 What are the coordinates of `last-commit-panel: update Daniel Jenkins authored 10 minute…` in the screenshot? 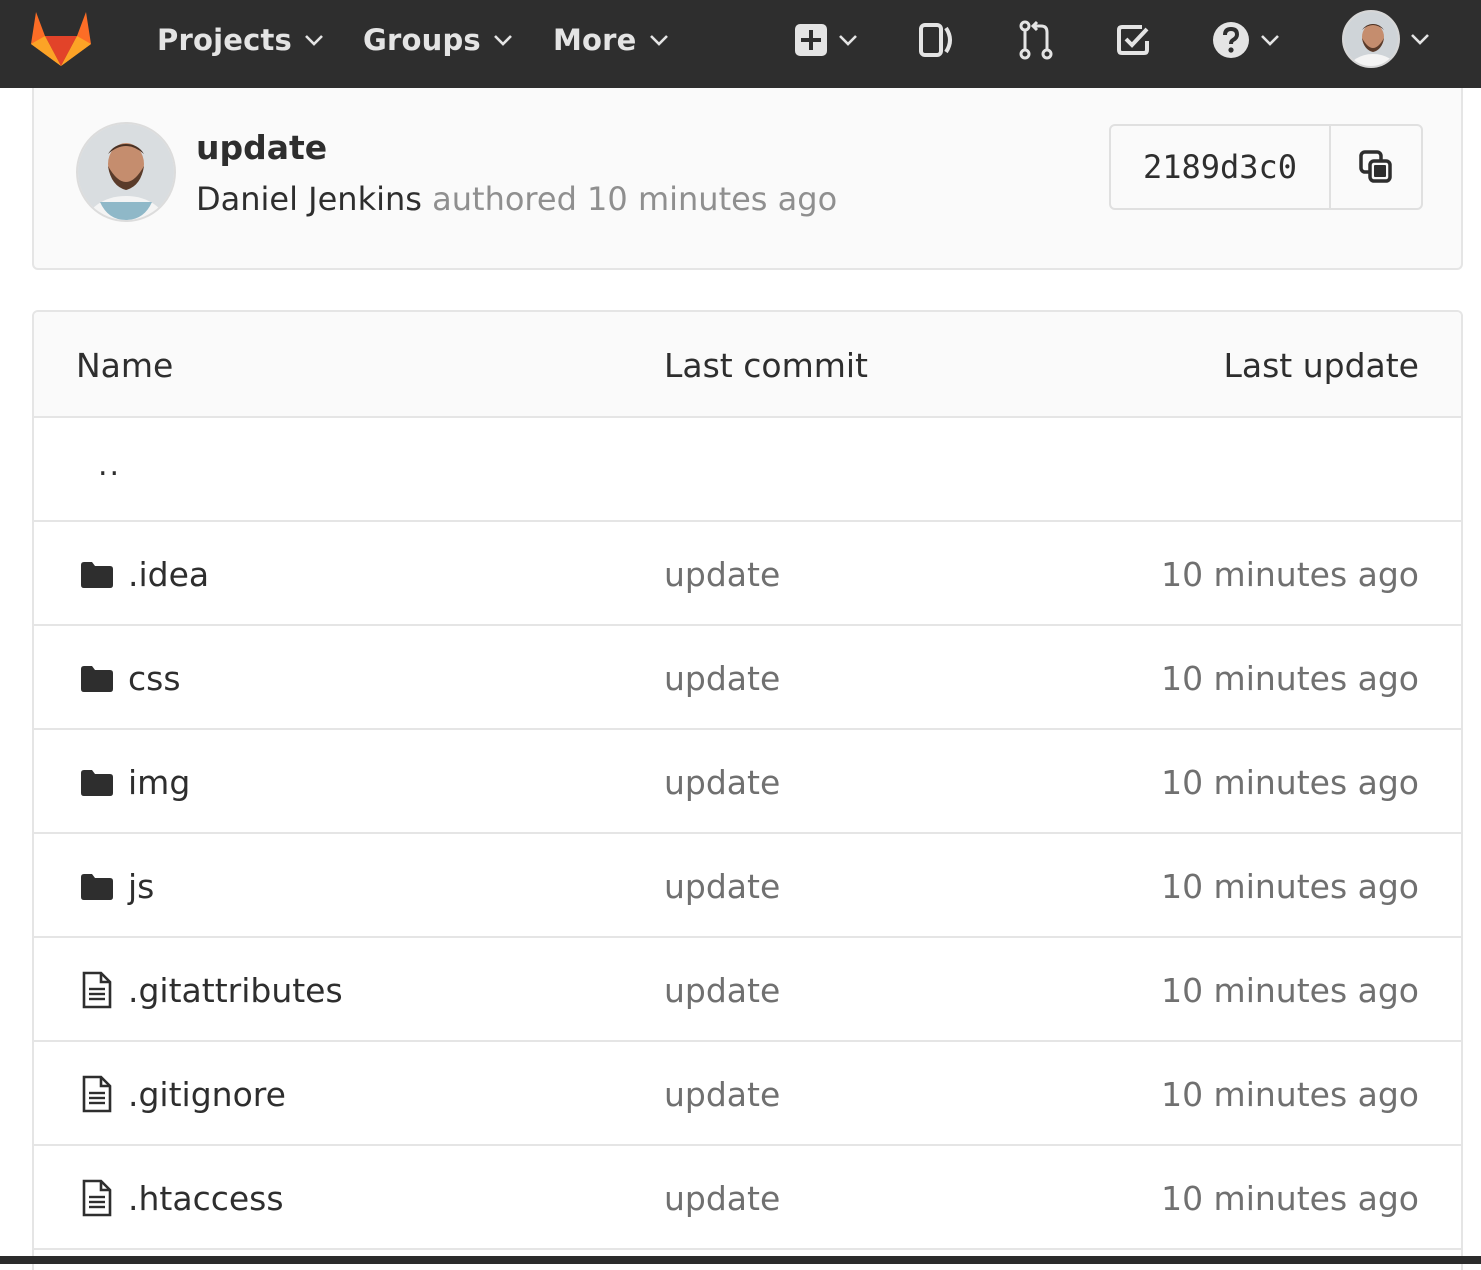 It's located at (747, 179).